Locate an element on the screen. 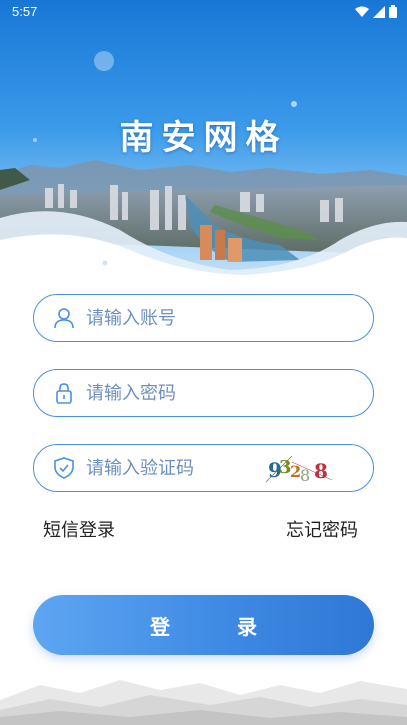 The image size is (407, 725). battery-icon is located at coordinates (393, 11).